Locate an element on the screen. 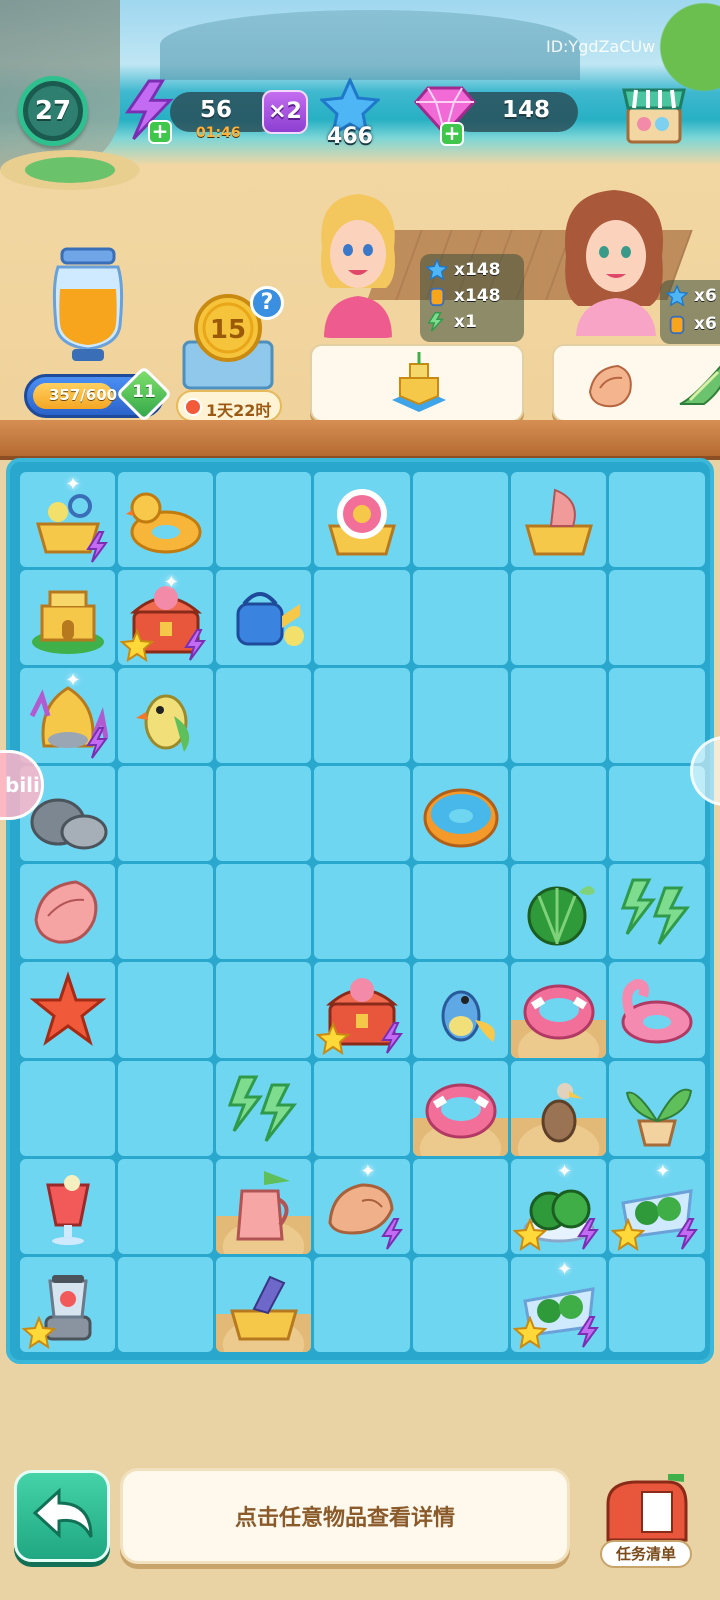 The image size is (720, 1600). energy-multiplier-button: ×2 is located at coordinates (285, 112).